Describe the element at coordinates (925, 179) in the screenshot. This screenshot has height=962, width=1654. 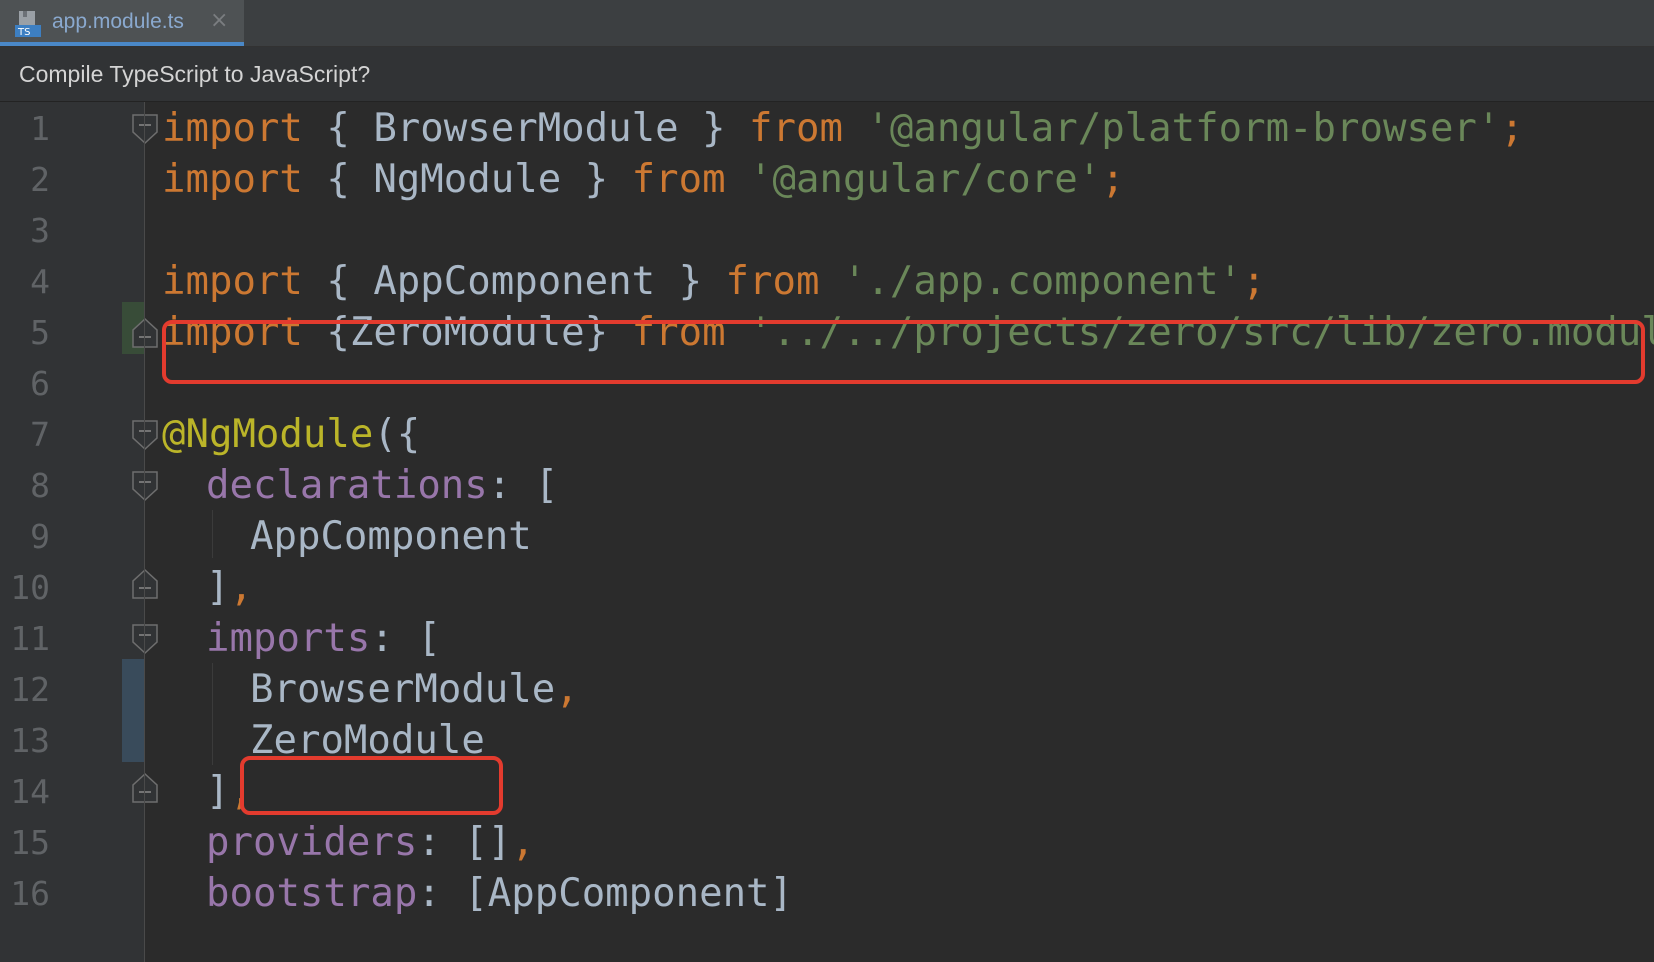
I see `string-literal: '@angular/core'` at that location.